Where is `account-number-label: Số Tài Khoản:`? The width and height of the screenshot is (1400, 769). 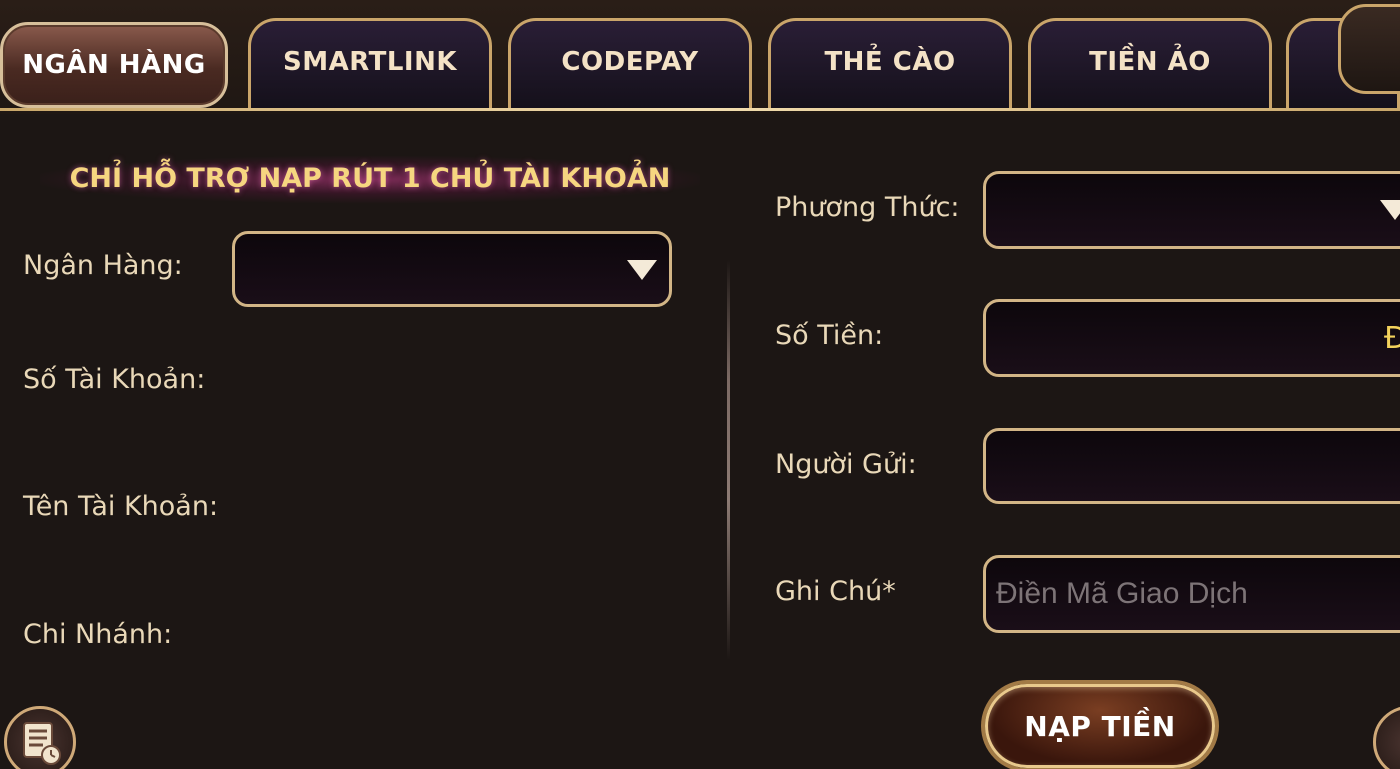 account-number-label: Số Tài Khoản: is located at coordinates (114, 379).